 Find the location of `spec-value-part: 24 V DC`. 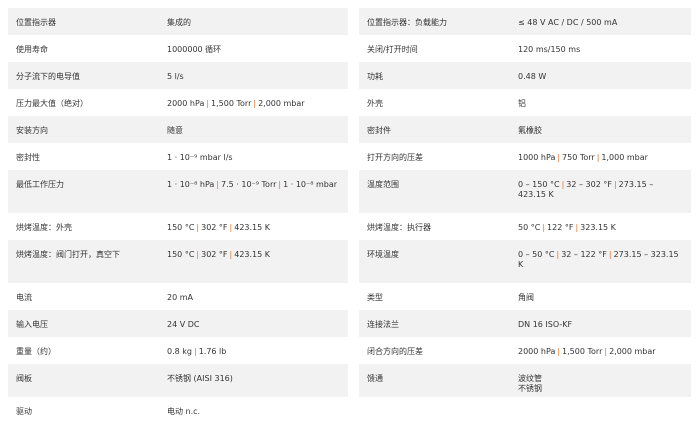

spec-value-part: 24 V DC is located at coordinates (183, 324).